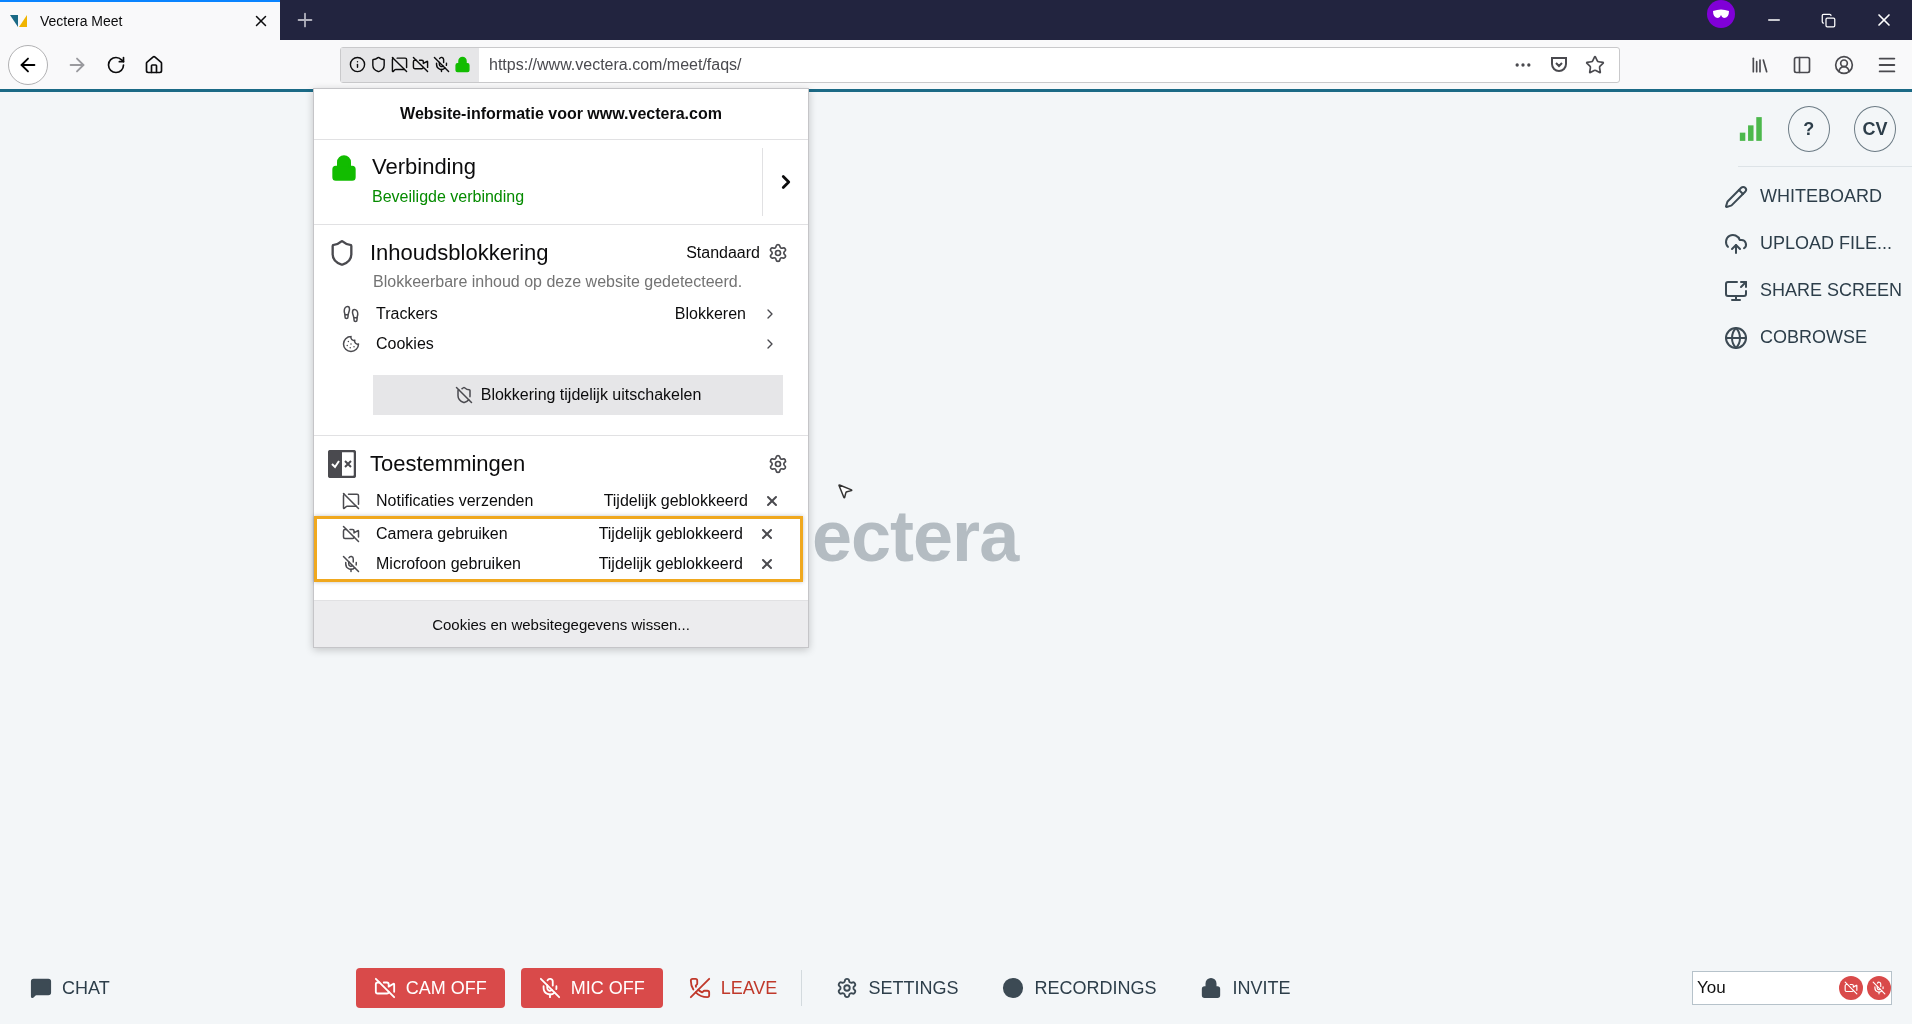 The width and height of the screenshot is (1912, 1024). Describe the element at coordinates (897, 988) in the screenshot. I see `control-button: SETTINGS` at that location.